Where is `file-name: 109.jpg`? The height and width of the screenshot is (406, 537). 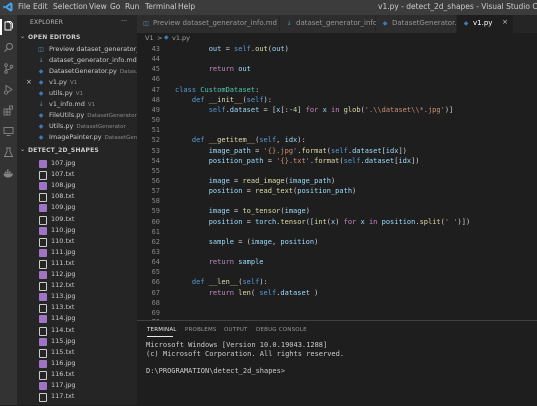
file-name: 109.jpg is located at coordinates (63, 207).